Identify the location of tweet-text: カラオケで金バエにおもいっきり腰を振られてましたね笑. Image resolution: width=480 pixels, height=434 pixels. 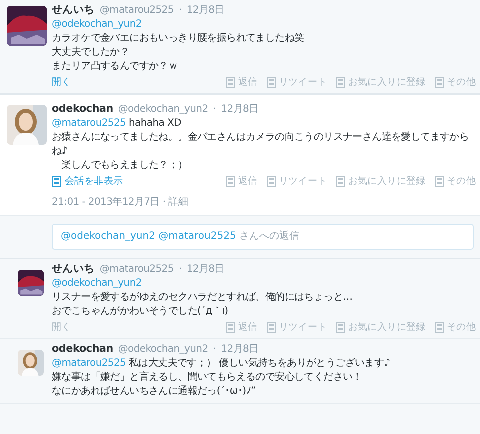
(179, 39).